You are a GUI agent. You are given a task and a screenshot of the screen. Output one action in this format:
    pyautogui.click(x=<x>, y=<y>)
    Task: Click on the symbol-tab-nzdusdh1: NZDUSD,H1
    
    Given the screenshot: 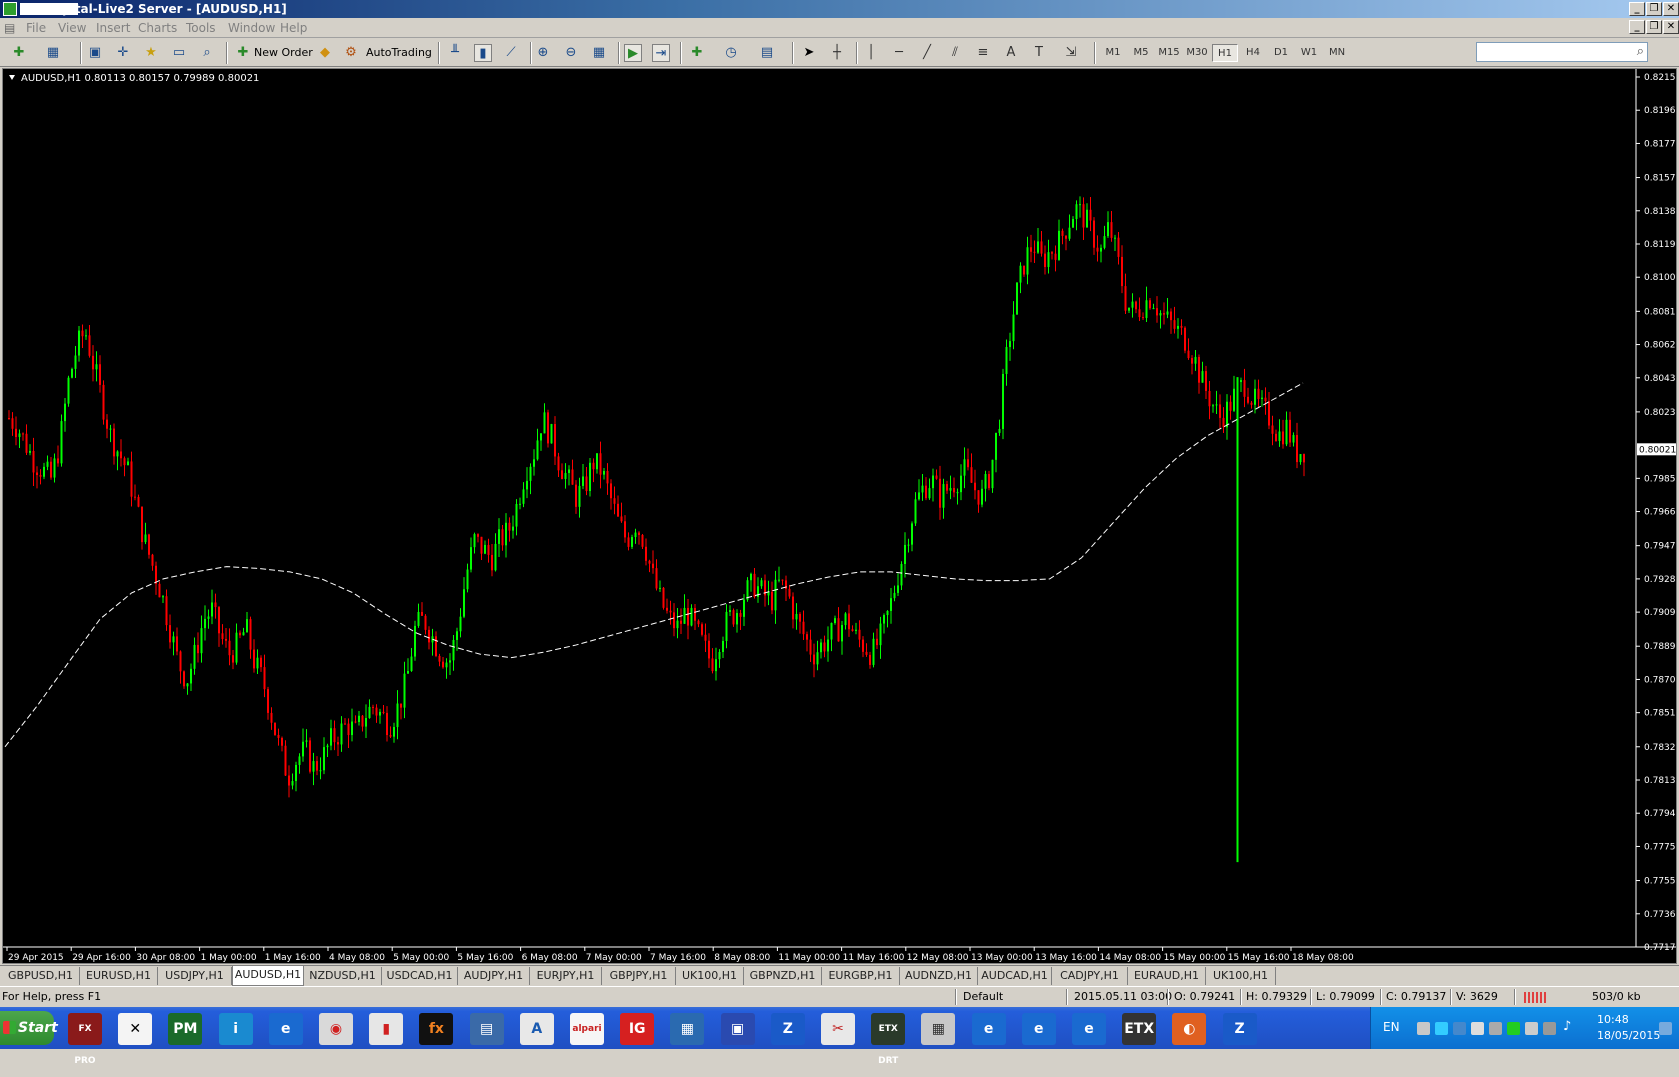 What is the action you would take?
    pyautogui.click(x=343, y=976)
    